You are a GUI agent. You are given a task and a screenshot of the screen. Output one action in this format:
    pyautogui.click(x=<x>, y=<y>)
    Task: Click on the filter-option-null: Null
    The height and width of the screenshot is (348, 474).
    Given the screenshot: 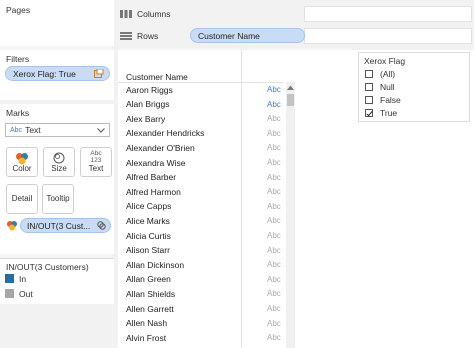 What is the action you would take?
    pyautogui.click(x=380, y=86)
    